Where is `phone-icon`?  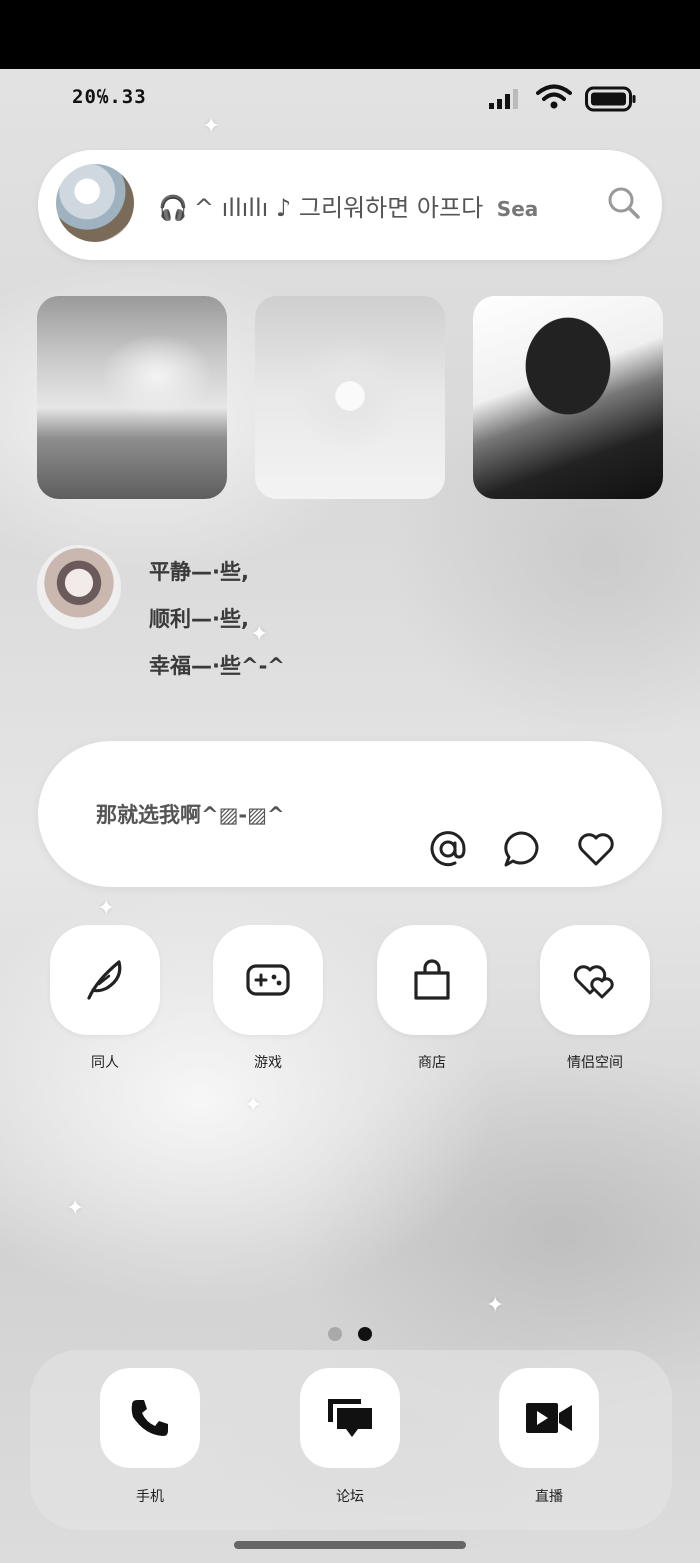 phone-icon is located at coordinates (149, 1418).